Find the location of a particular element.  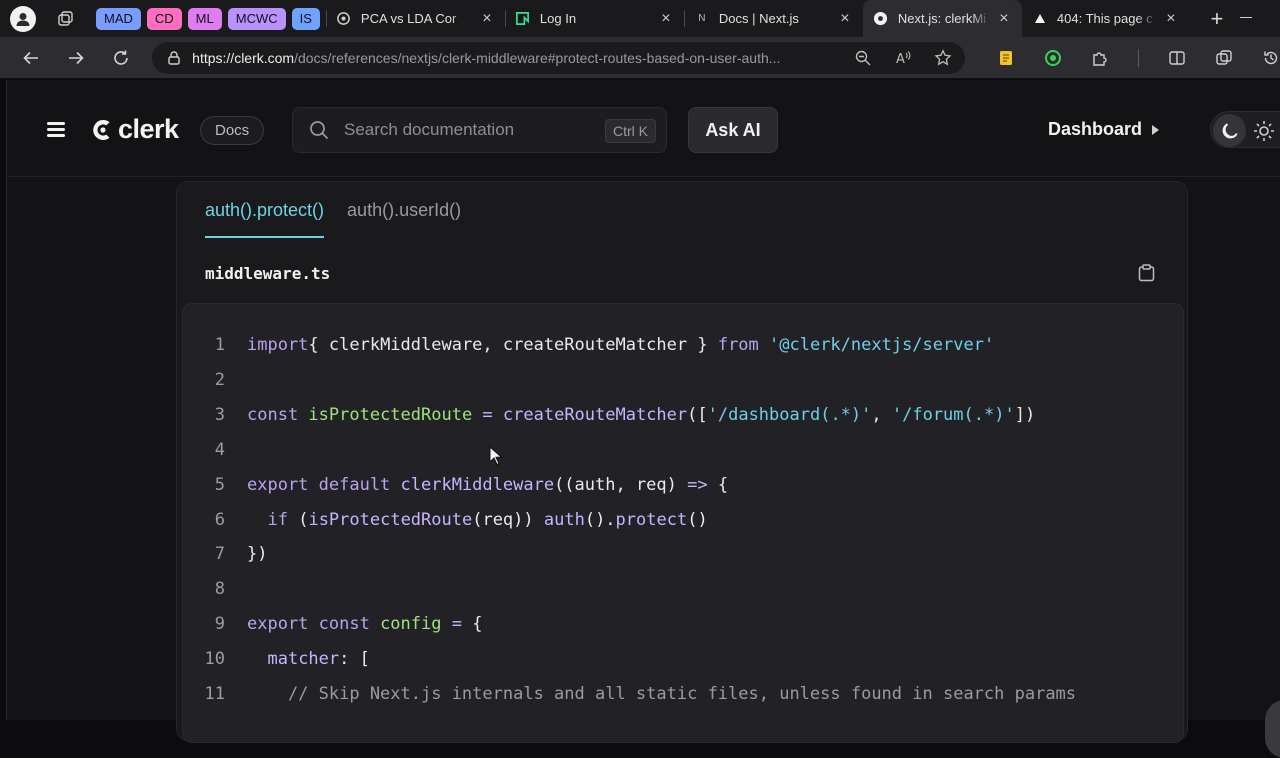

profile-avatar-icon is located at coordinates (23, 18).